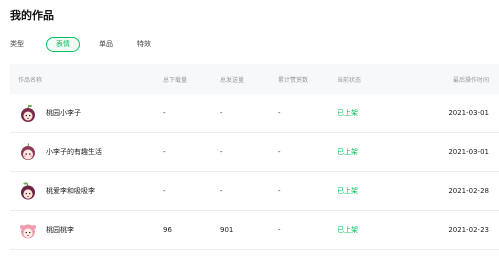 This screenshot has width=499, height=263. I want to click on table-row: 桃园桃李 96 901 - 已上架 2021-02-23, so click(254, 230).